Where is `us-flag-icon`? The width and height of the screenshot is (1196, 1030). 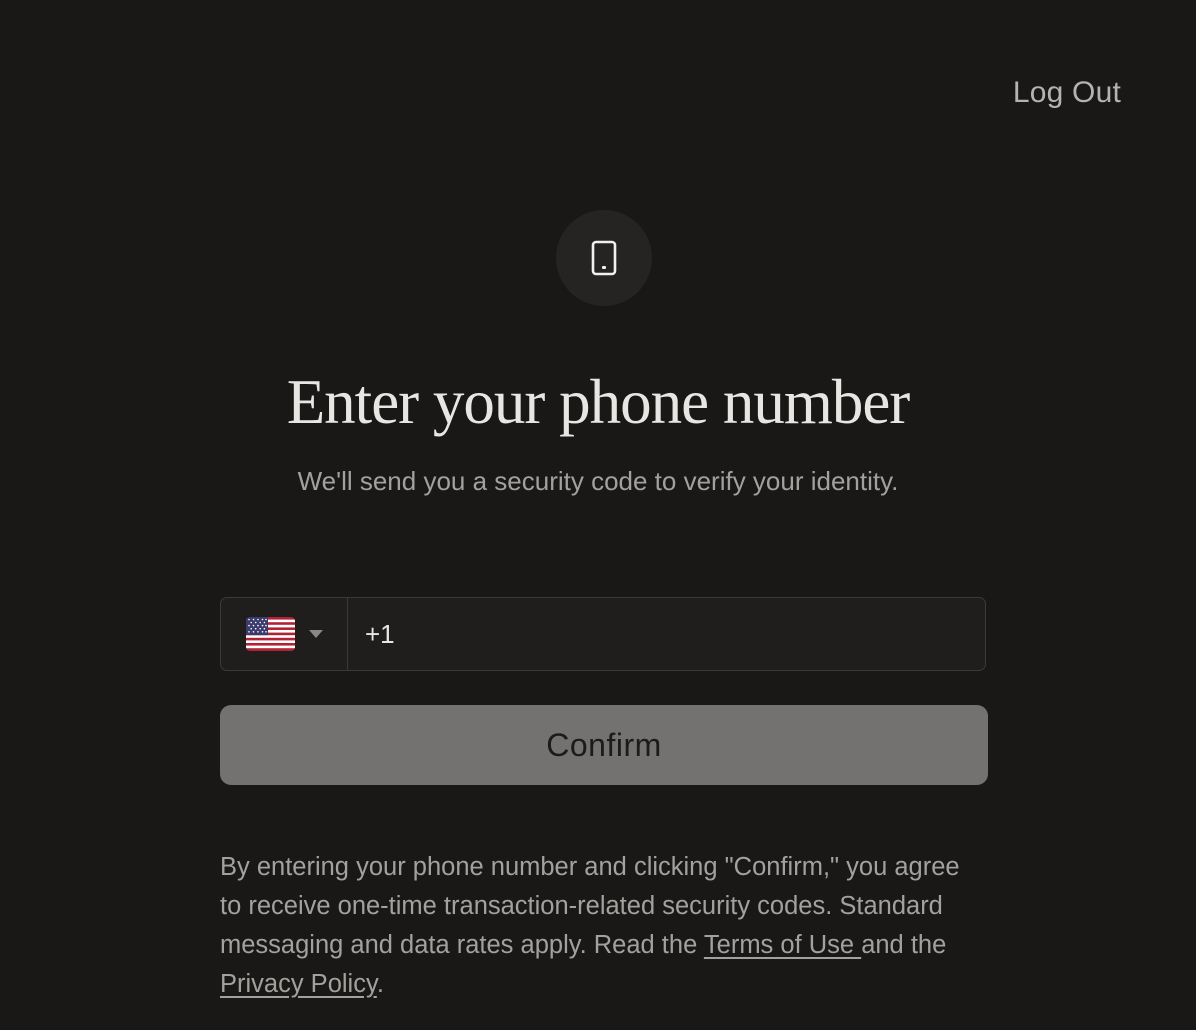
us-flag-icon is located at coordinates (270, 634).